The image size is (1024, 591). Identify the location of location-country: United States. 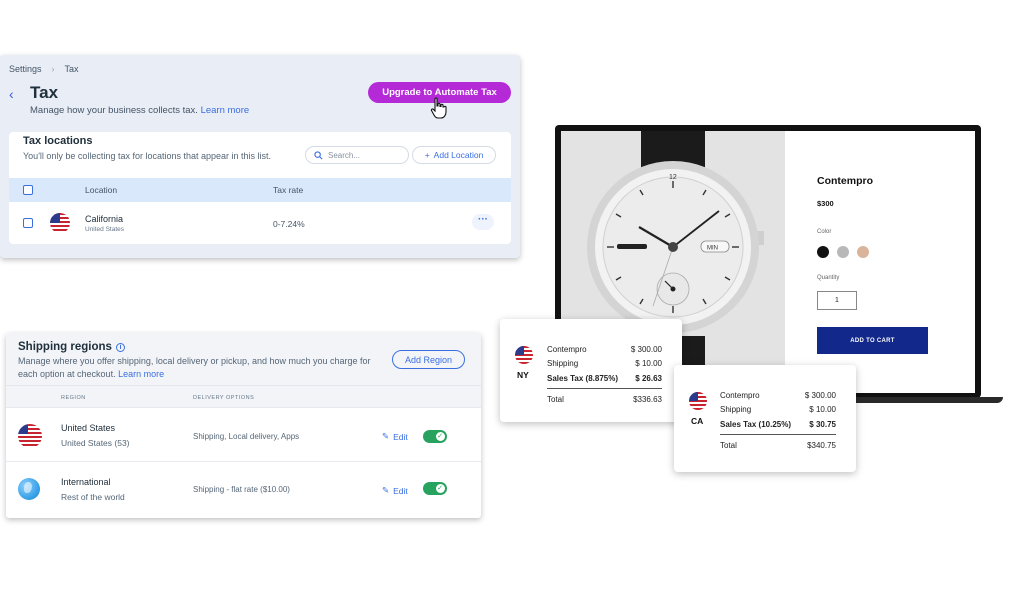
(105, 229).